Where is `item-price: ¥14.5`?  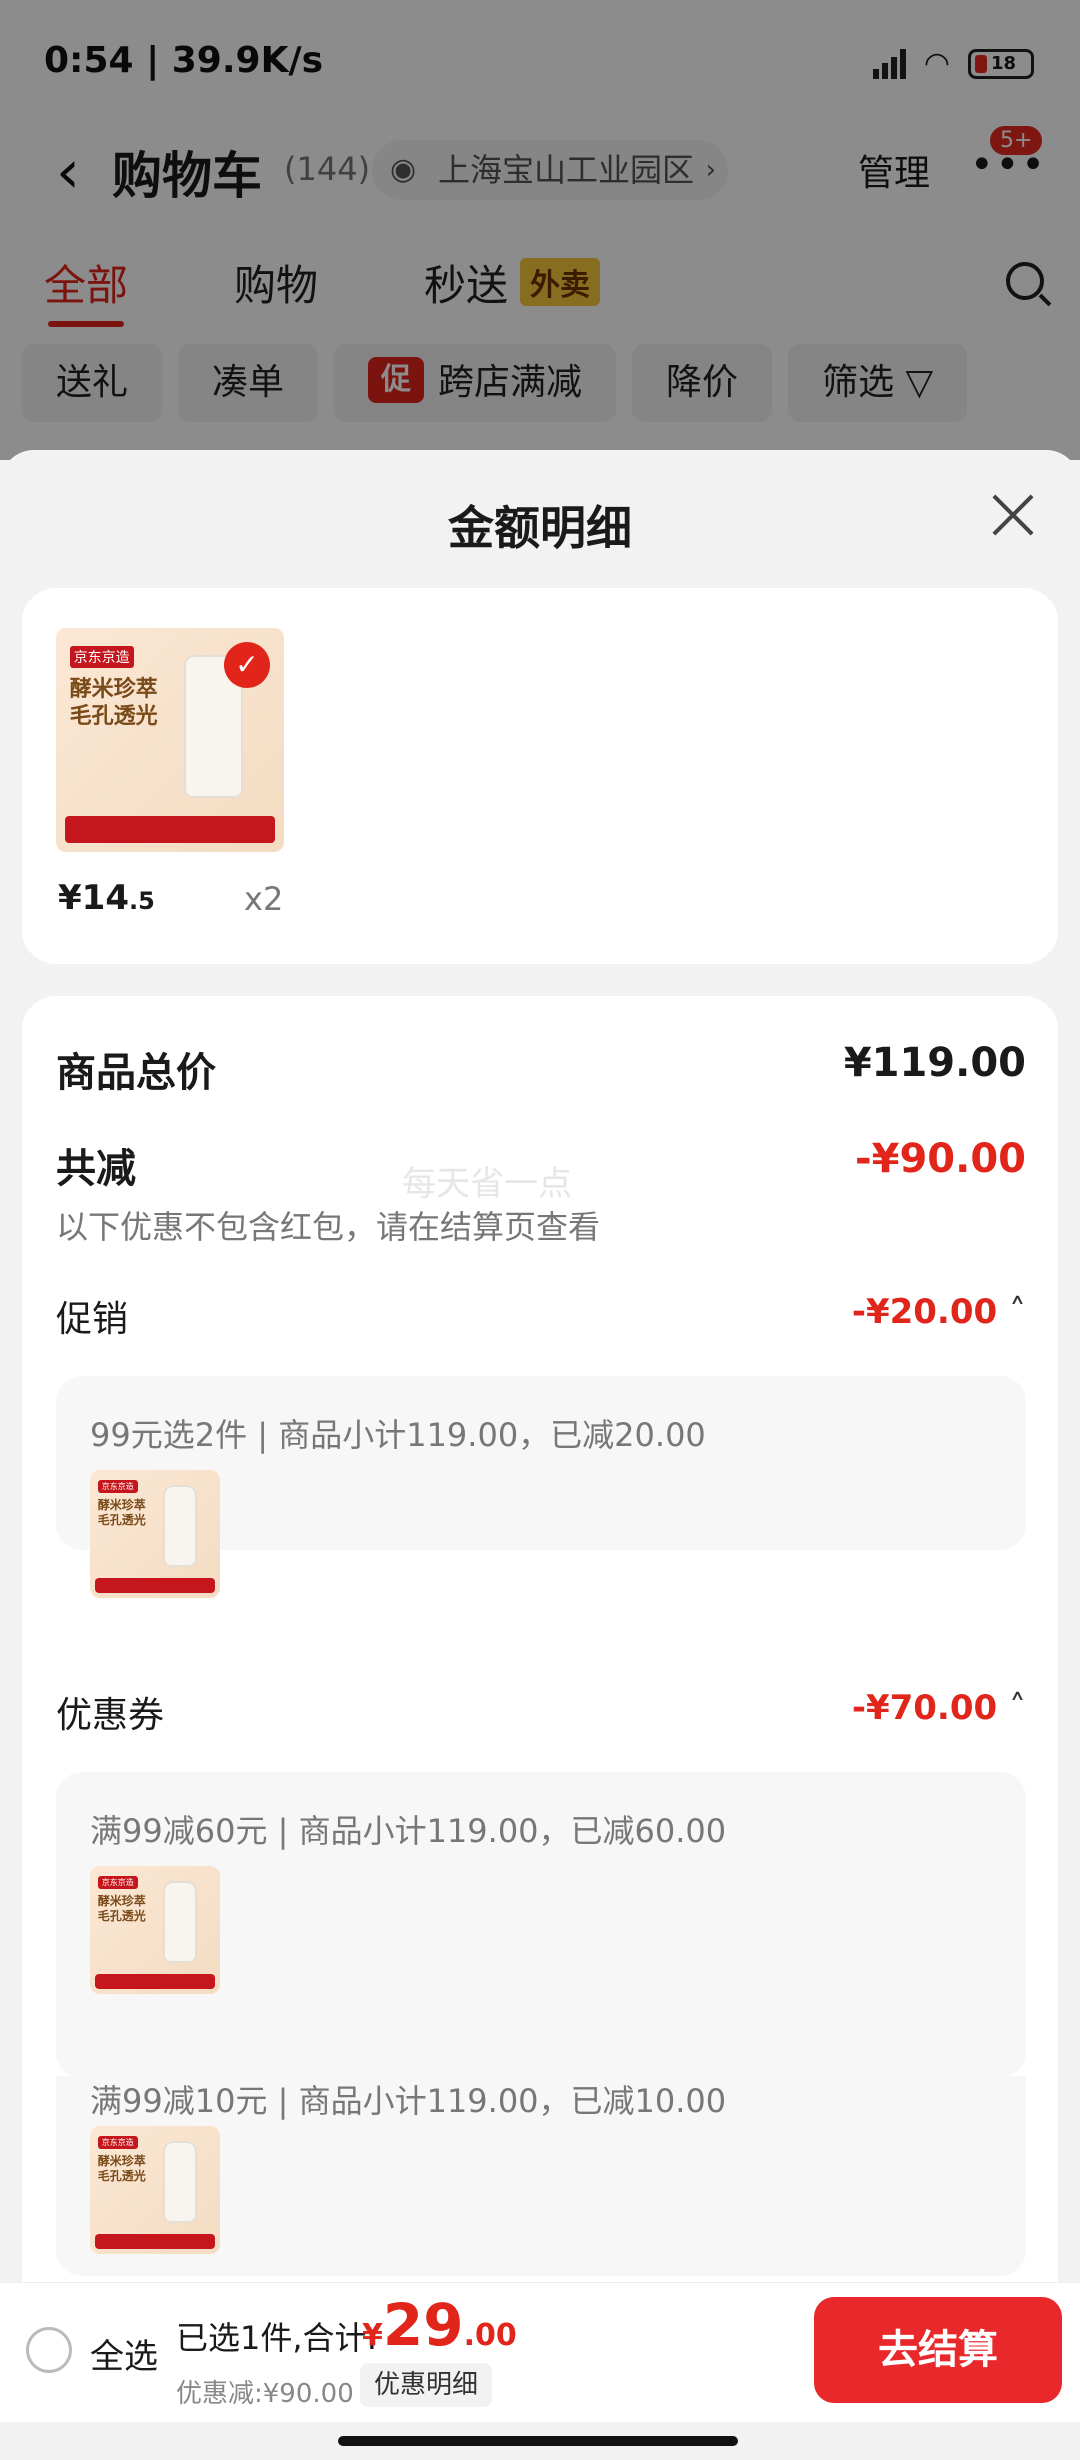 item-price: ¥14.5 is located at coordinates (106, 898).